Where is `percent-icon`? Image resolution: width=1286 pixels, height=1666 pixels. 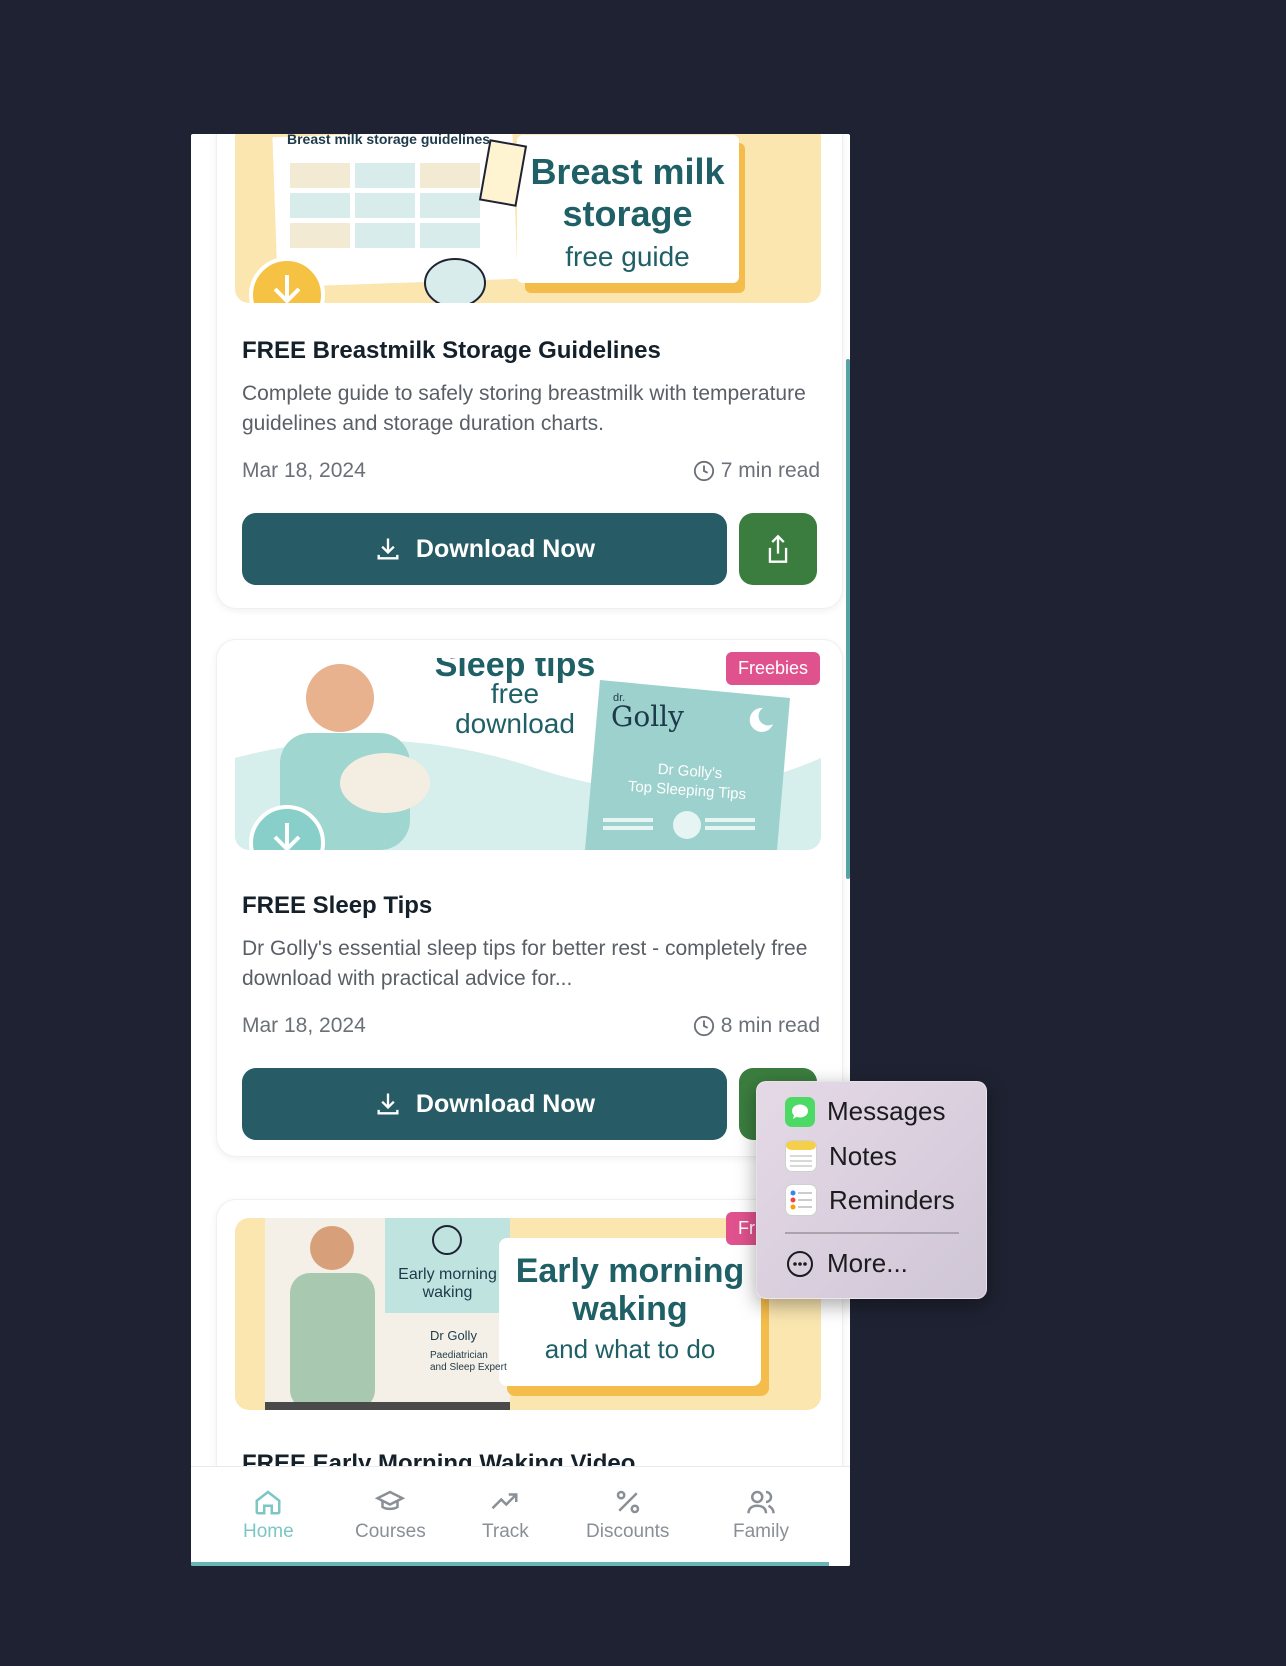 percent-icon is located at coordinates (627, 1502).